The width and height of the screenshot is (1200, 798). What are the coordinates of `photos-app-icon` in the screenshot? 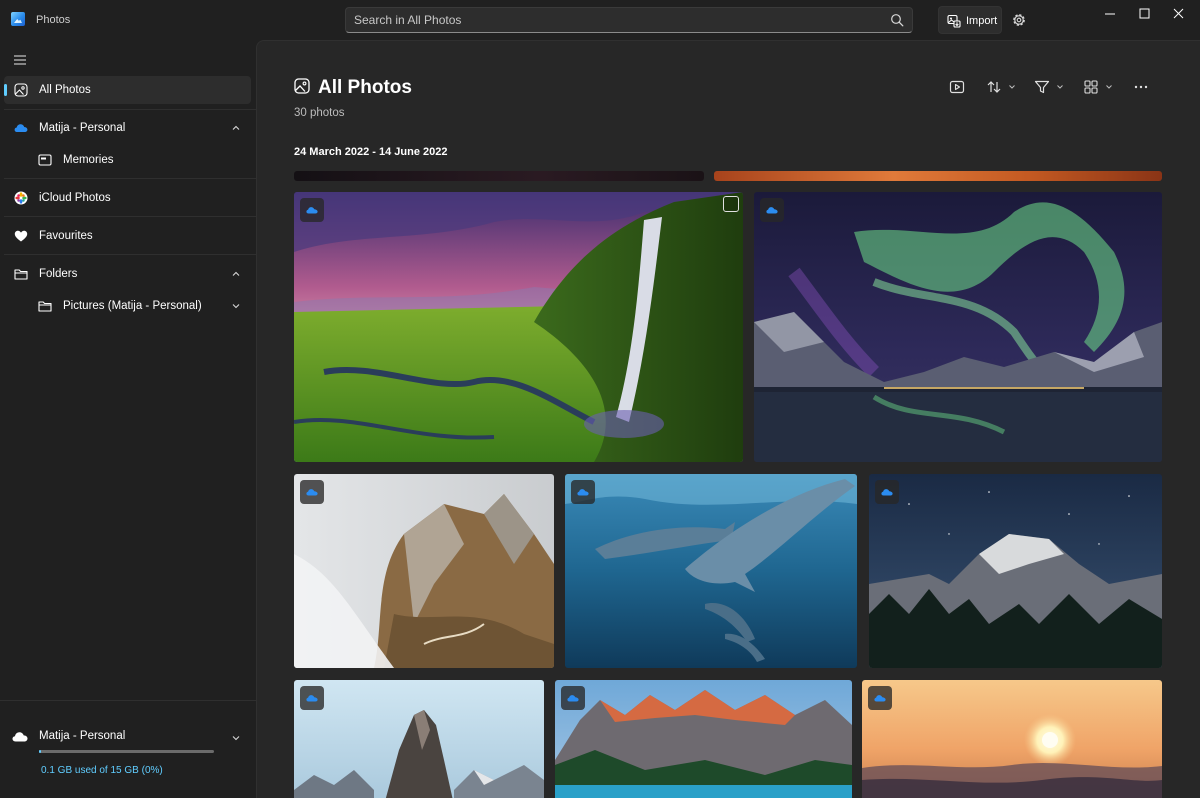 It's located at (18, 19).